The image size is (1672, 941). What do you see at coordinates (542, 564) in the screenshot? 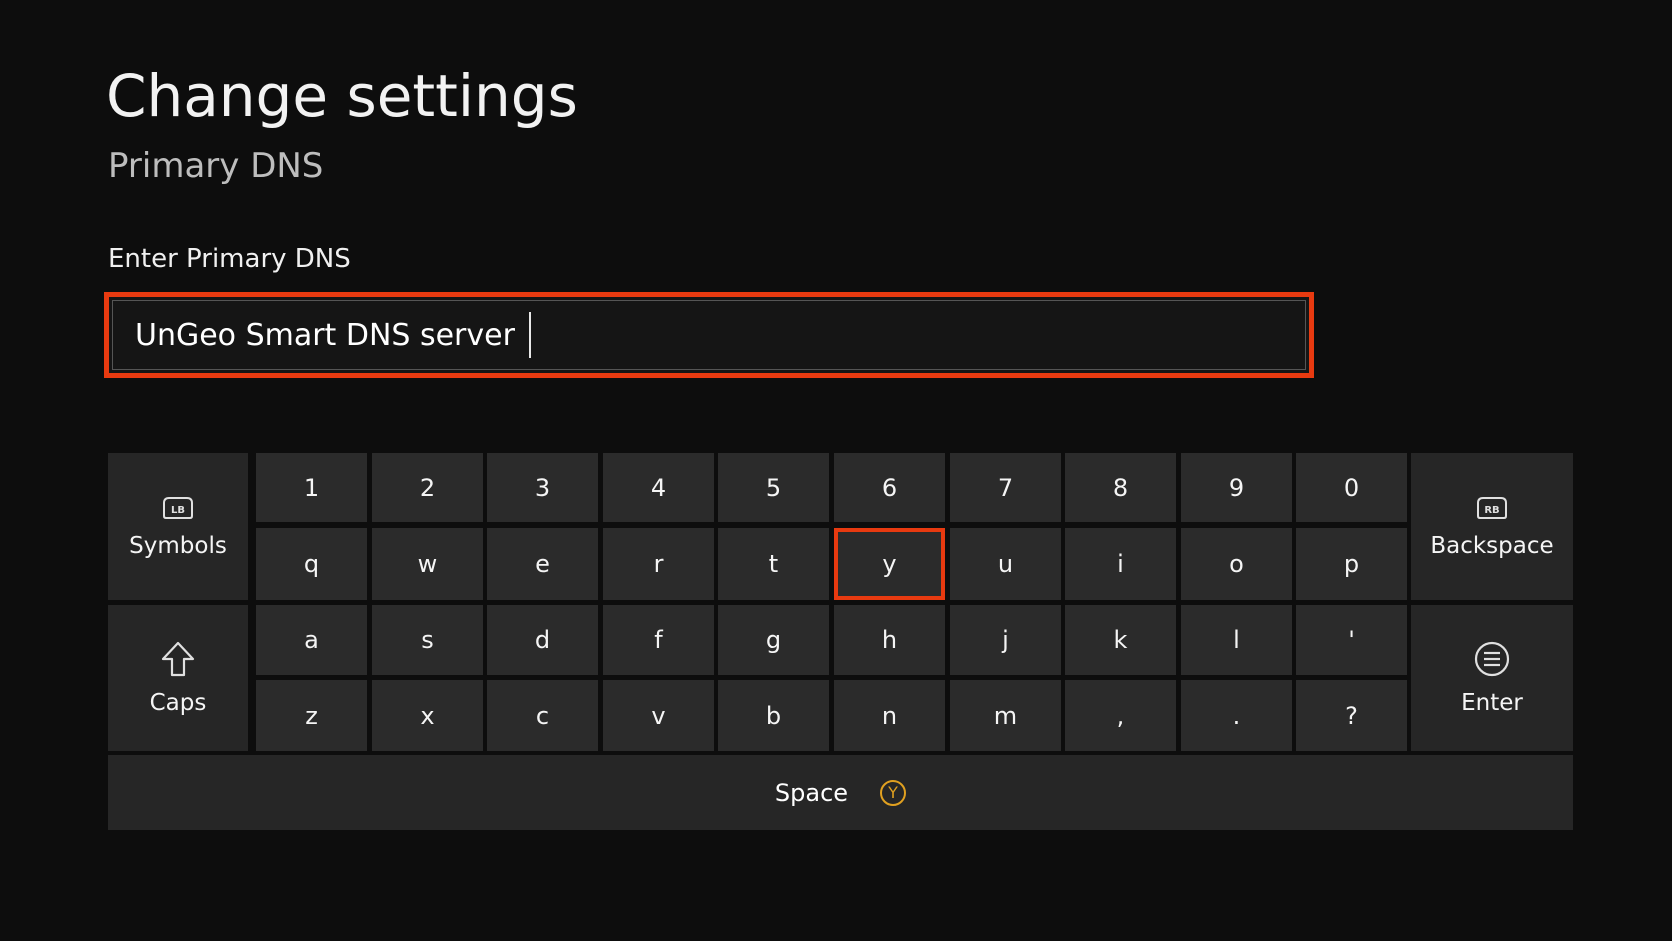
I see `key-1-2: e` at bounding box center [542, 564].